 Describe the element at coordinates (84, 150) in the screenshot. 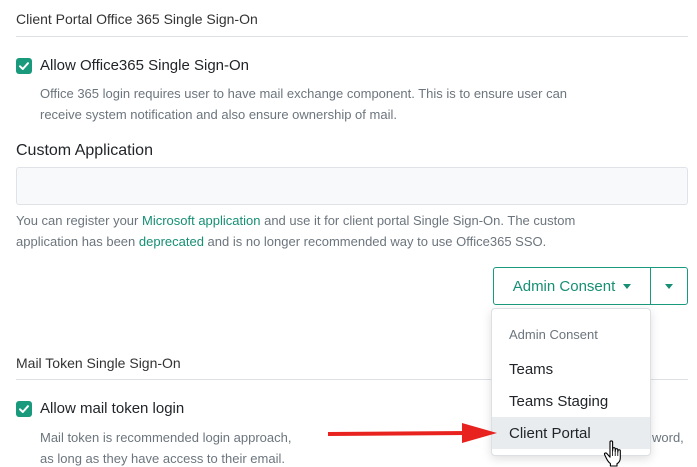

I see `custom-application-label: Custom Application` at that location.